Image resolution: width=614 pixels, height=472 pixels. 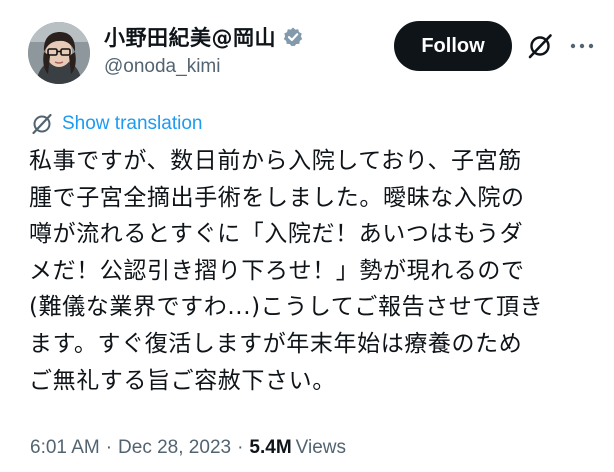 What do you see at coordinates (277, 197) in the screenshot?
I see `tweet-text-line: 腫で子宮全摘出手術をしました。曖昧な入院の` at bounding box center [277, 197].